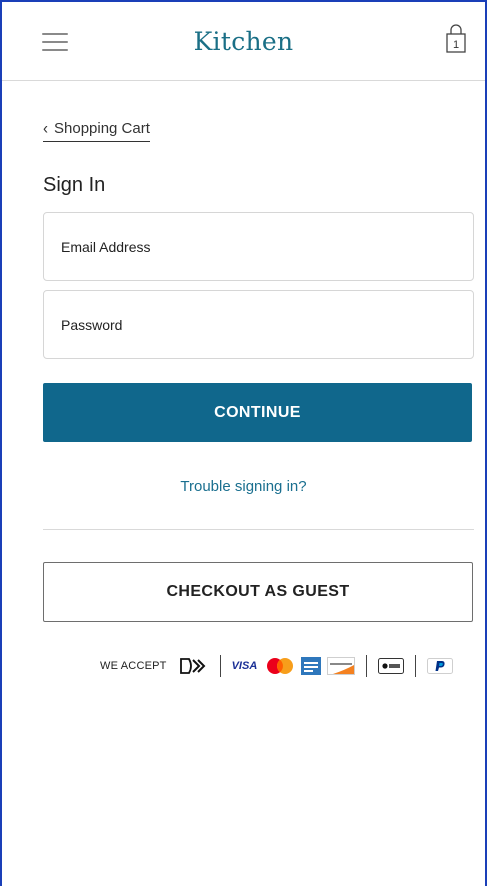  I want to click on site-logo: Kitchen, so click(243, 41).